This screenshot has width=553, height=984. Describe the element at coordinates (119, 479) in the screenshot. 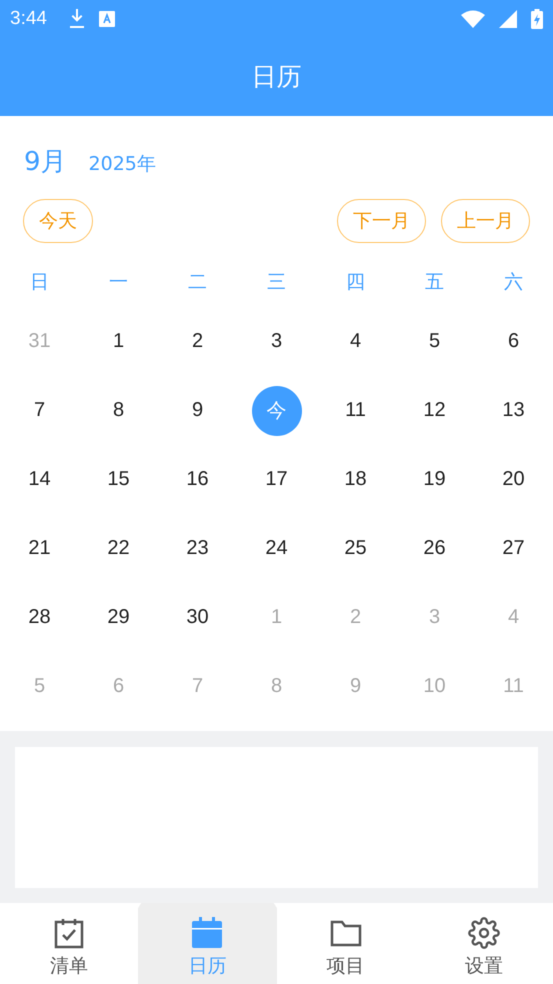

I see `calendar-day: 15` at that location.